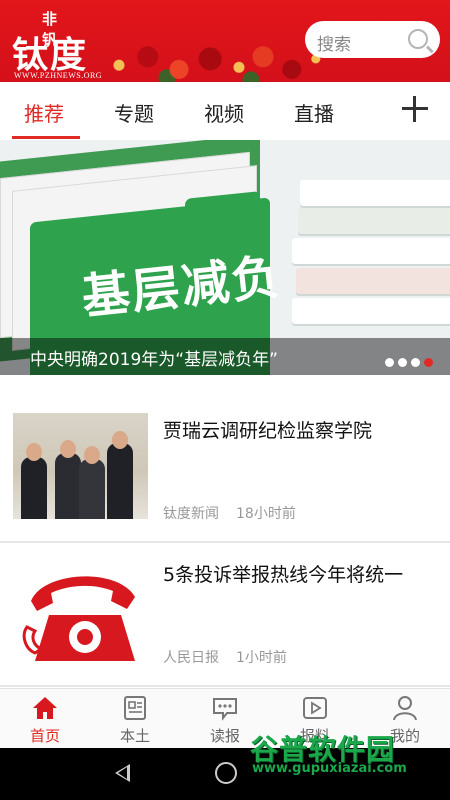  What do you see at coordinates (315, 708) in the screenshot?
I see `play-video-icon` at bounding box center [315, 708].